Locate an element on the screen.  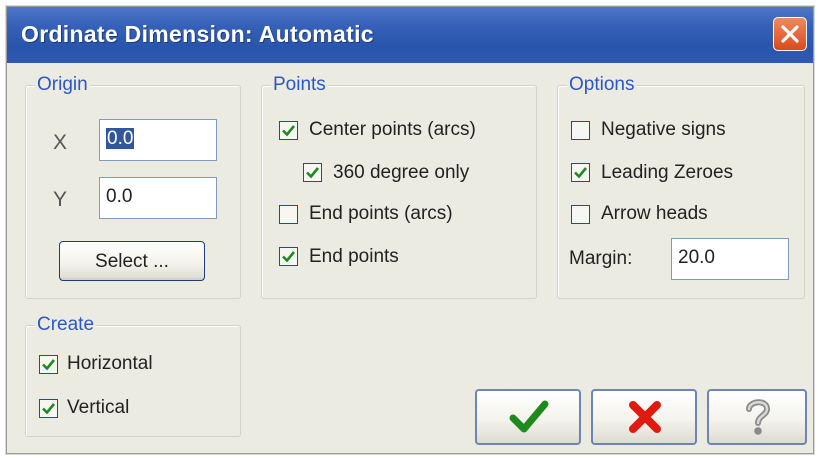
create-legend: Create is located at coordinates (66, 325).